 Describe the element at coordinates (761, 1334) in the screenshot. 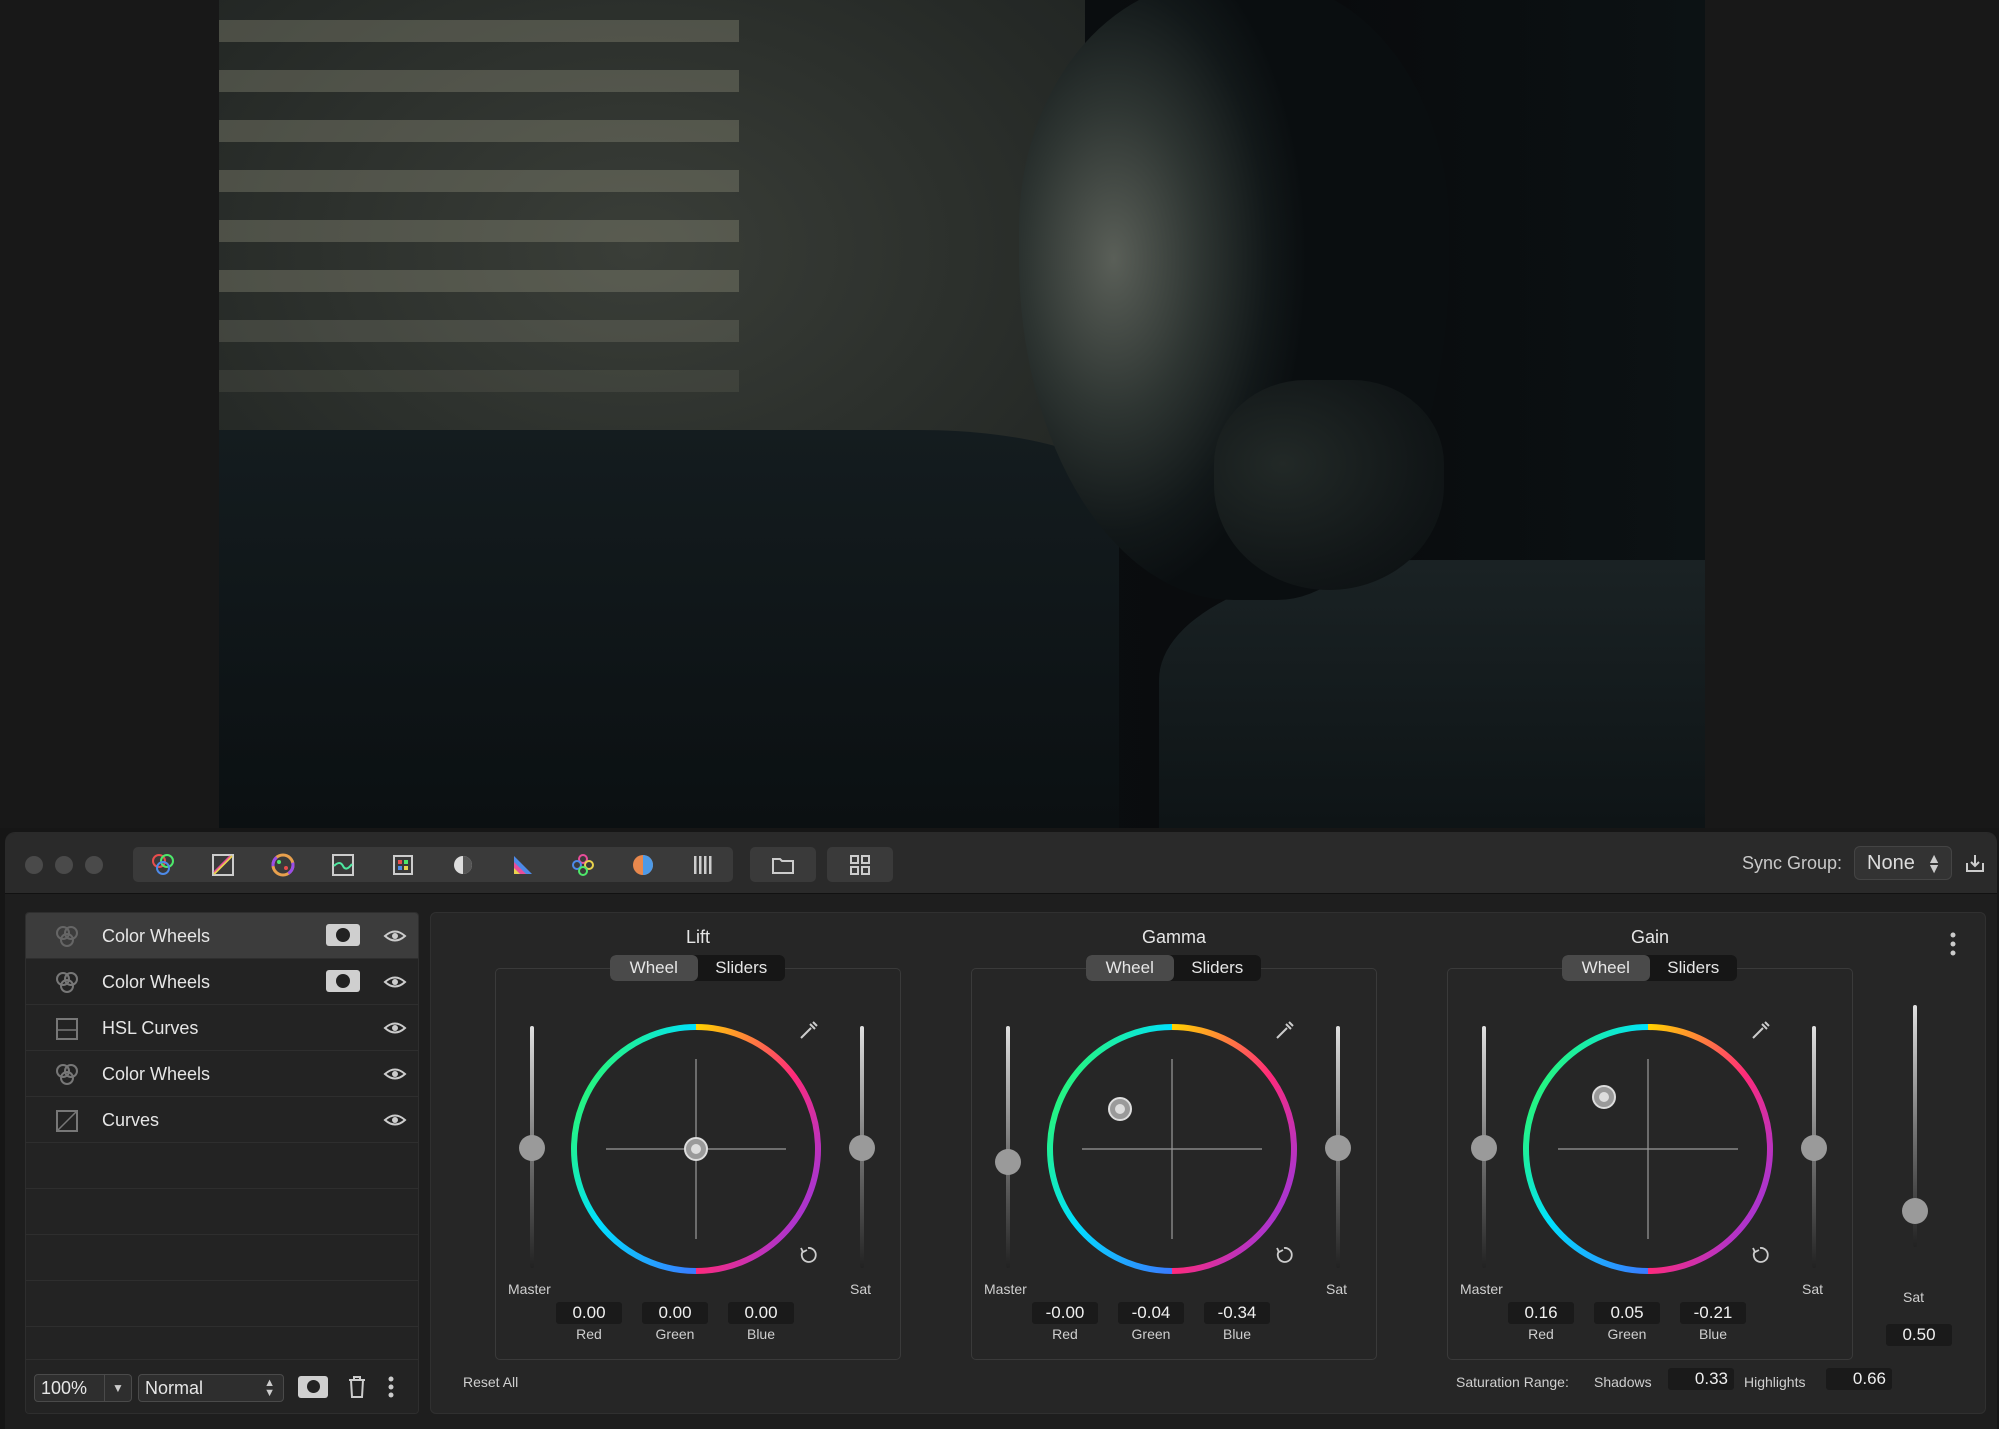

I see `blue-label: Blue` at that location.